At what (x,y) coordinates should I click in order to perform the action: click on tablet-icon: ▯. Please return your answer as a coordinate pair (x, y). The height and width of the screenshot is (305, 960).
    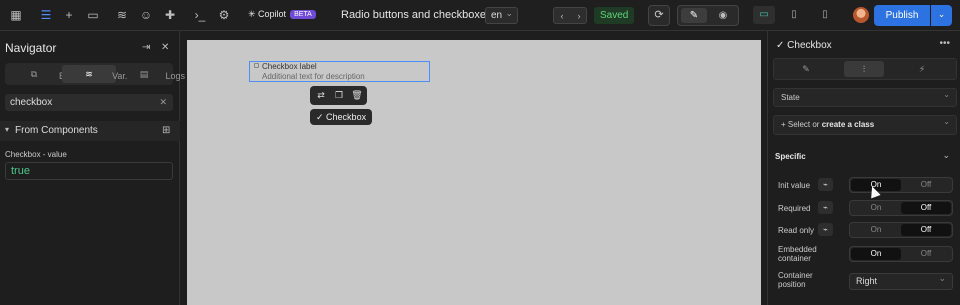
    Looking at the image, I should click on (794, 15).